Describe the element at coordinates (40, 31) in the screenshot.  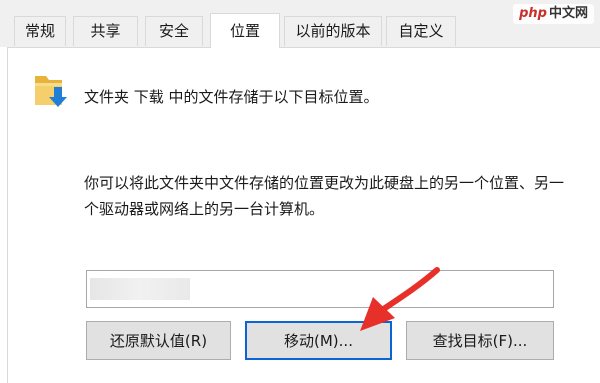
I see `tab-general: 常规` at that location.